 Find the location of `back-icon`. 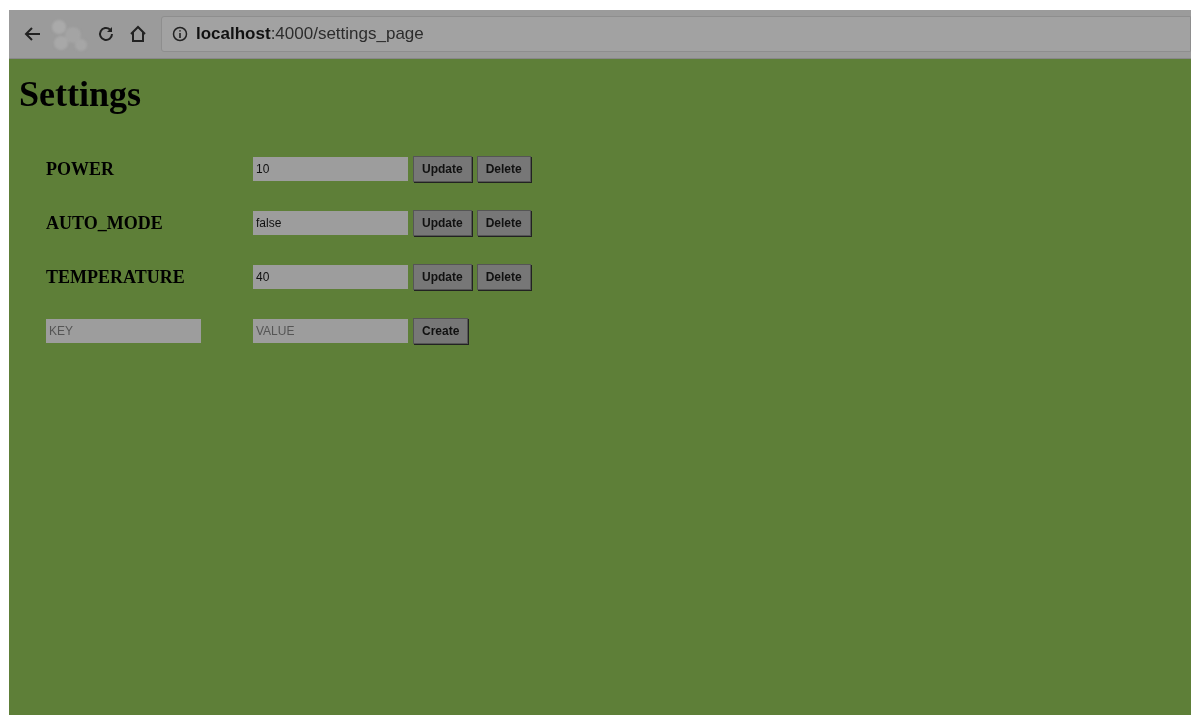

back-icon is located at coordinates (32, 34).